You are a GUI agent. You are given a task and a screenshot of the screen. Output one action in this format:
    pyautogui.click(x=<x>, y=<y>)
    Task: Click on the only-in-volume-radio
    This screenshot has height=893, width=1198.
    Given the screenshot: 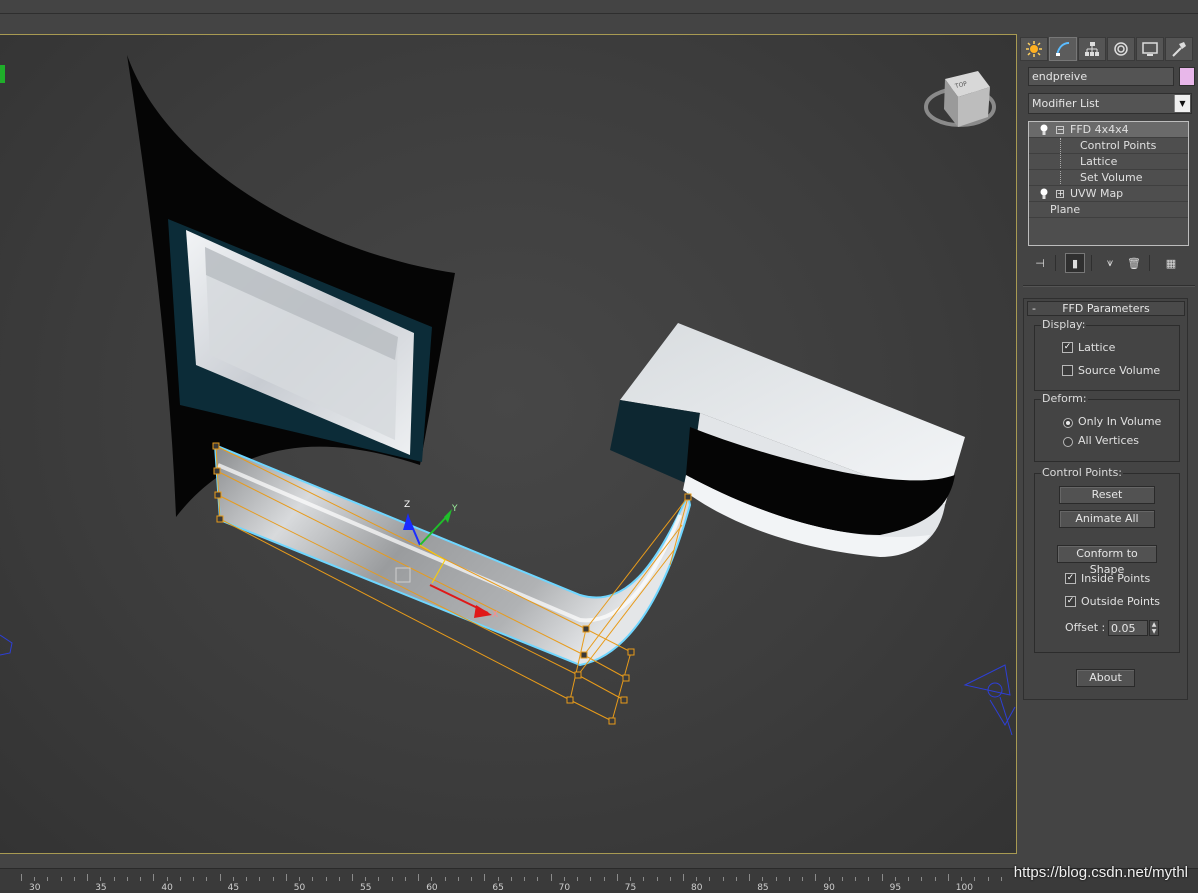 What is the action you would take?
    pyautogui.click(x=1068, y=423)
    